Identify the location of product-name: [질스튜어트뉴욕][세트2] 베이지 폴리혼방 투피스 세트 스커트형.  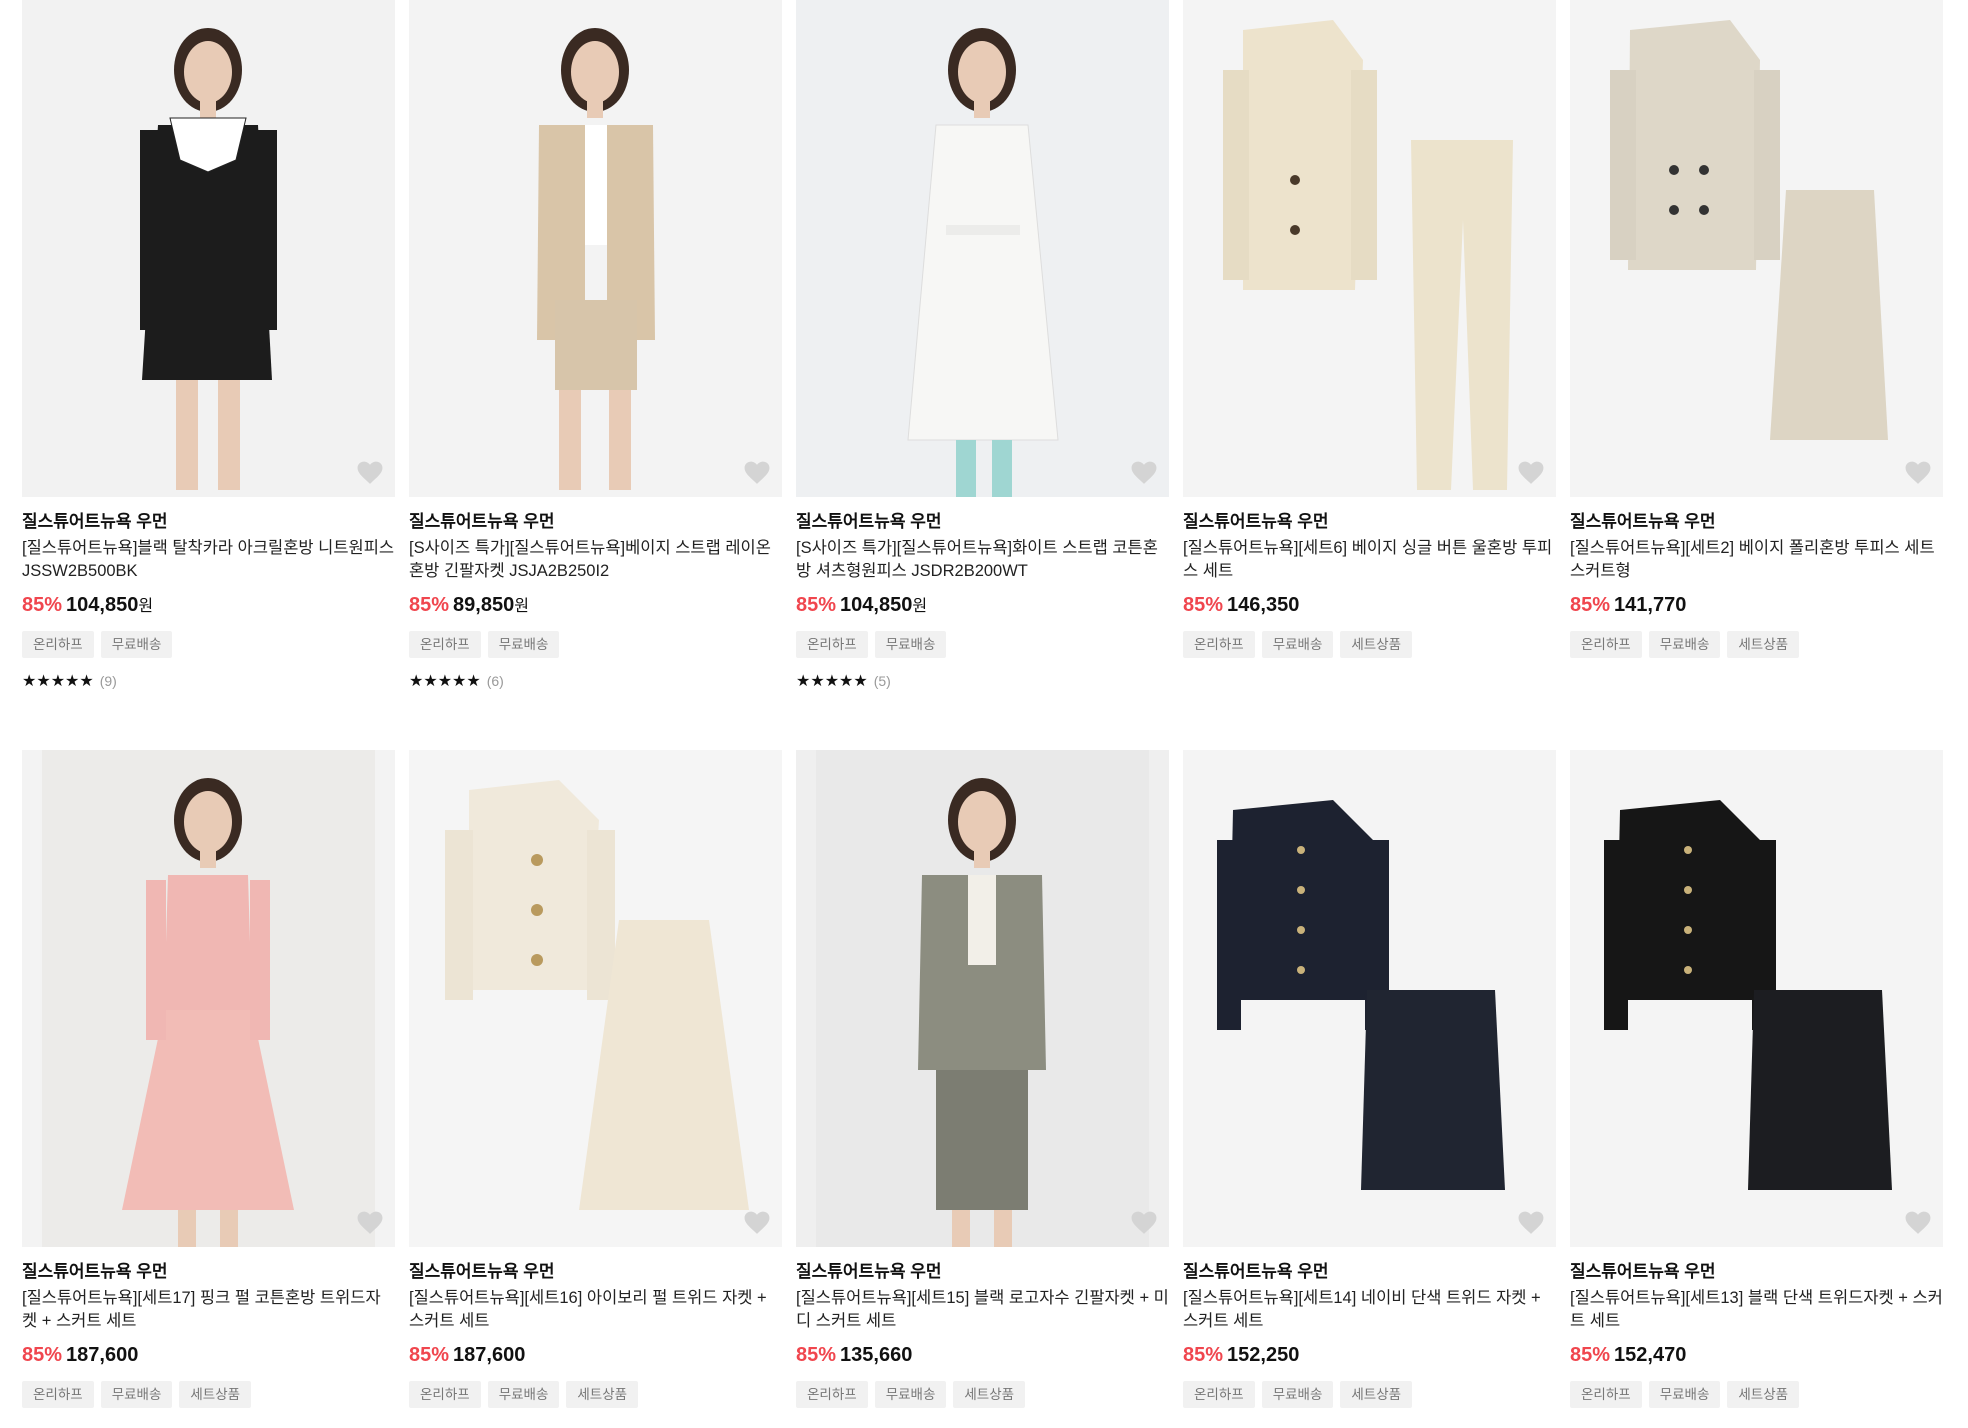
(1756, 560).